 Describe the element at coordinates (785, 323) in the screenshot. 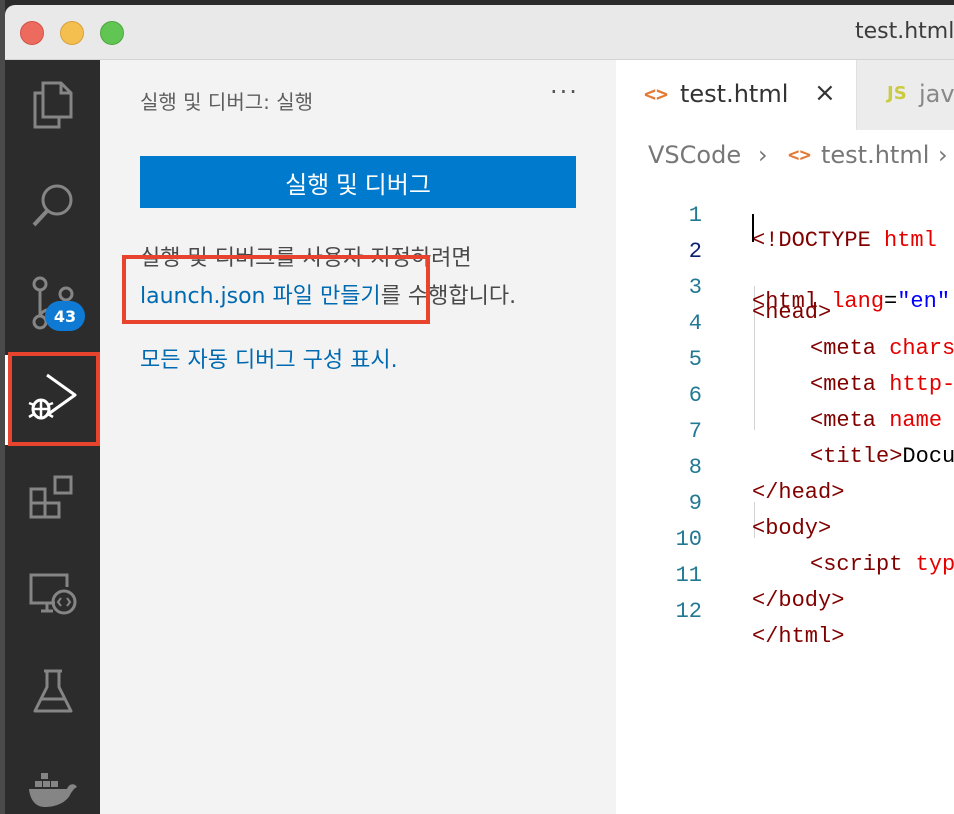

I see `code-line: 4 <meta charse` at that location.